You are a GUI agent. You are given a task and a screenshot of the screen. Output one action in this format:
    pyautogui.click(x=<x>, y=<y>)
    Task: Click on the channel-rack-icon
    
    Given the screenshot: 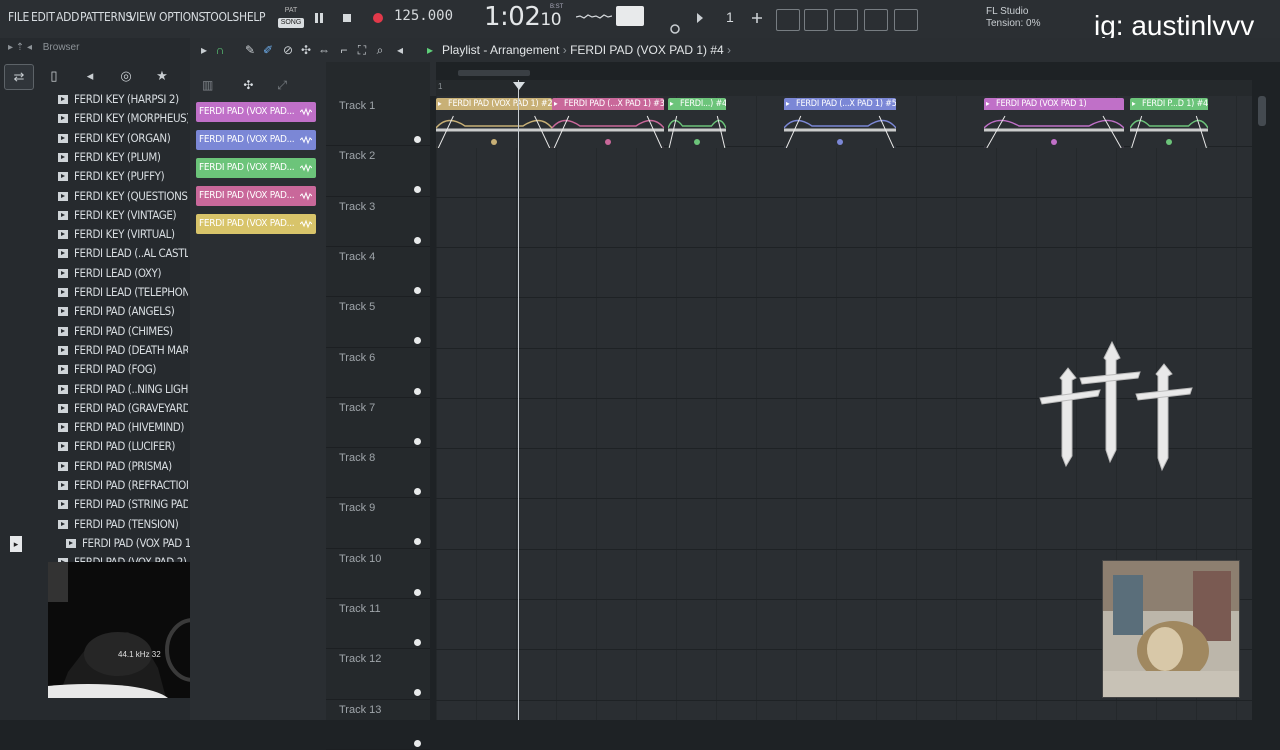 What is the action you would take?
    pyautogui.click(x=846, y=20)
    